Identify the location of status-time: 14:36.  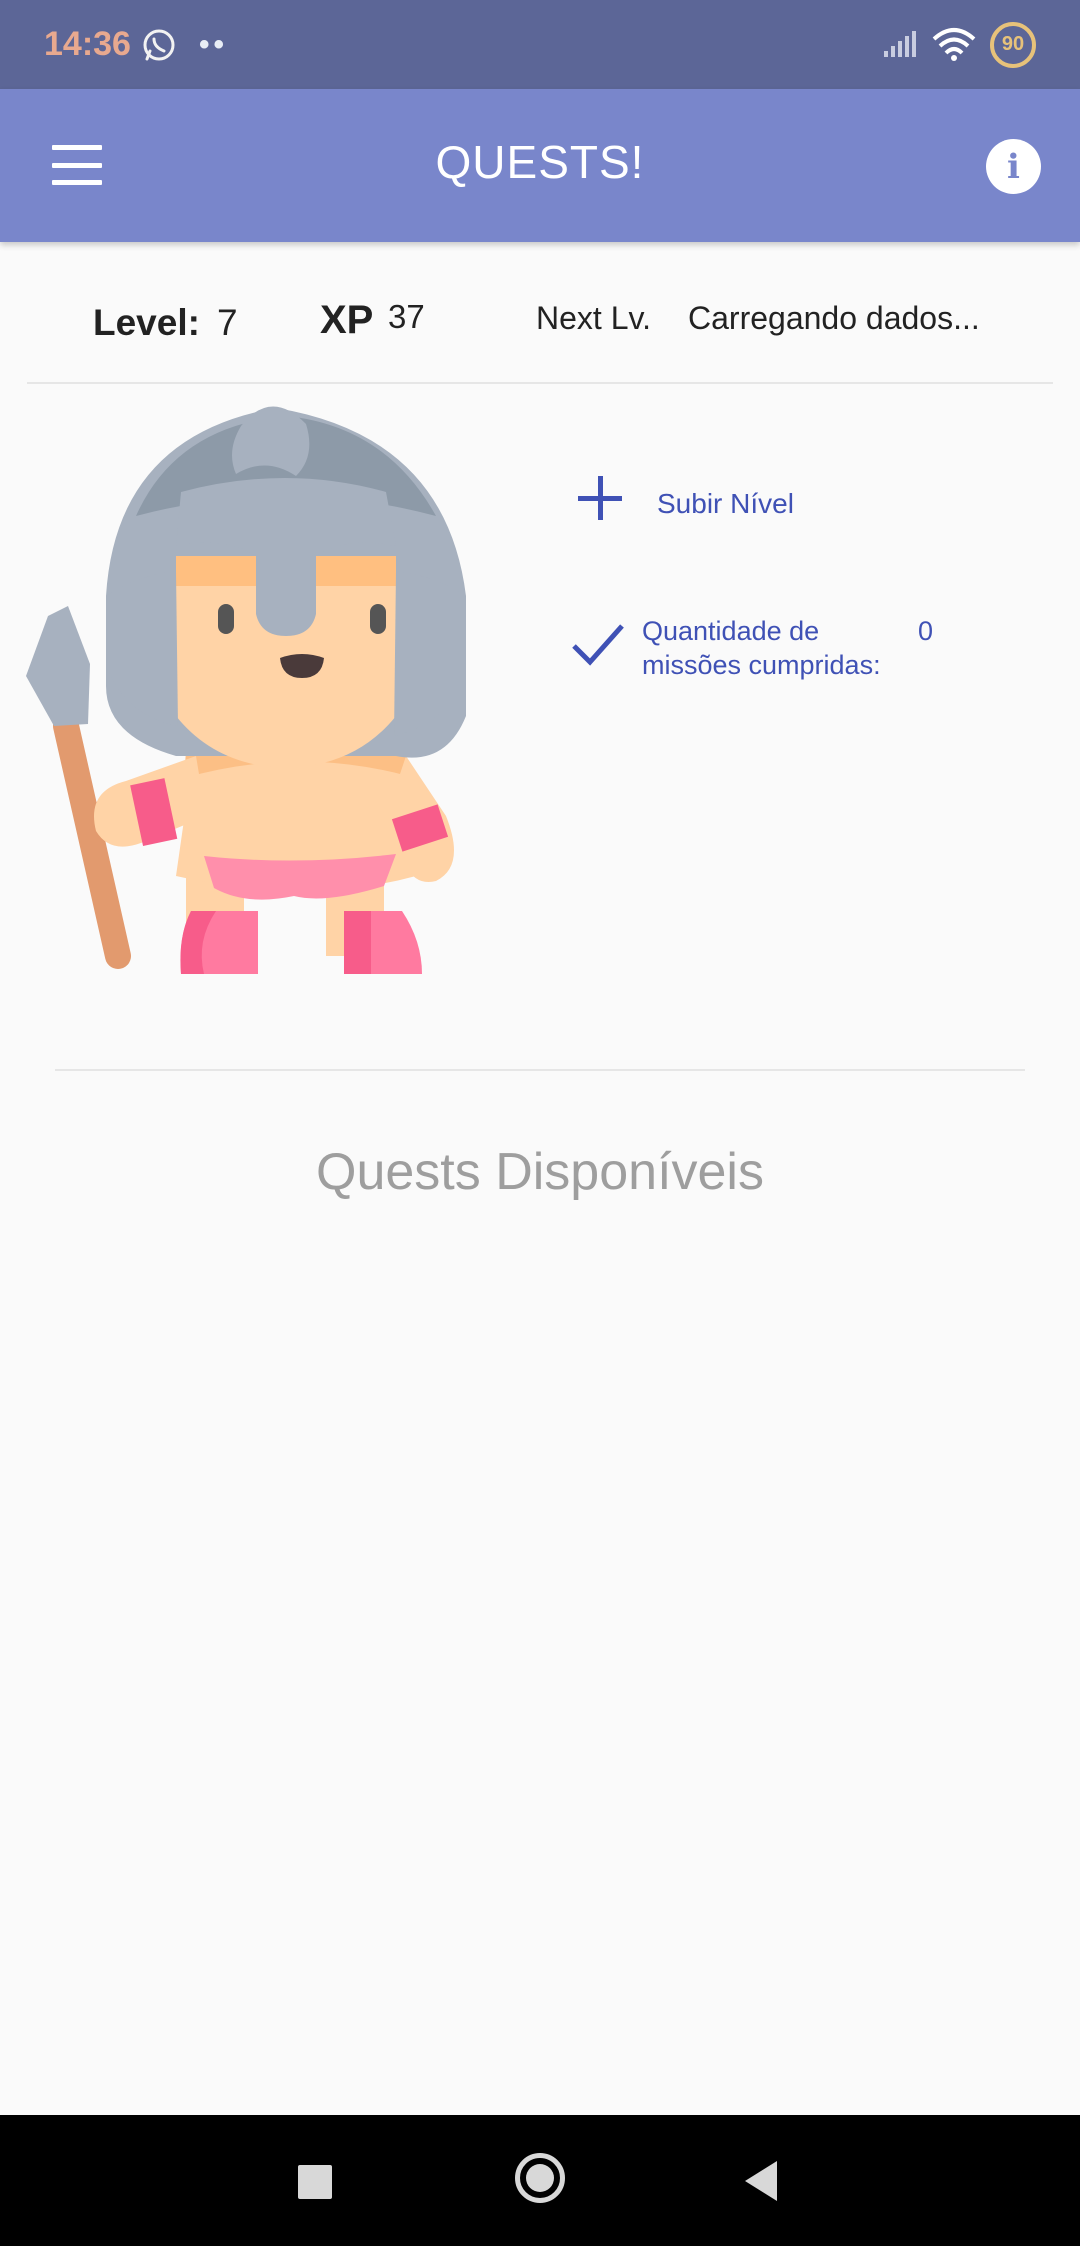
(87, 44).